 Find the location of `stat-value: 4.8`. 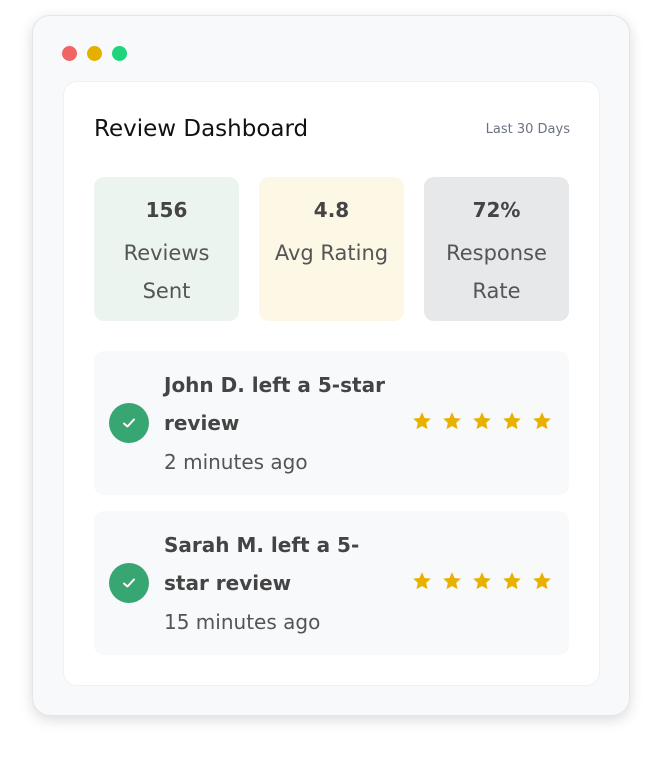

stat-value: 4.8 is located at coordinates (331, 210).